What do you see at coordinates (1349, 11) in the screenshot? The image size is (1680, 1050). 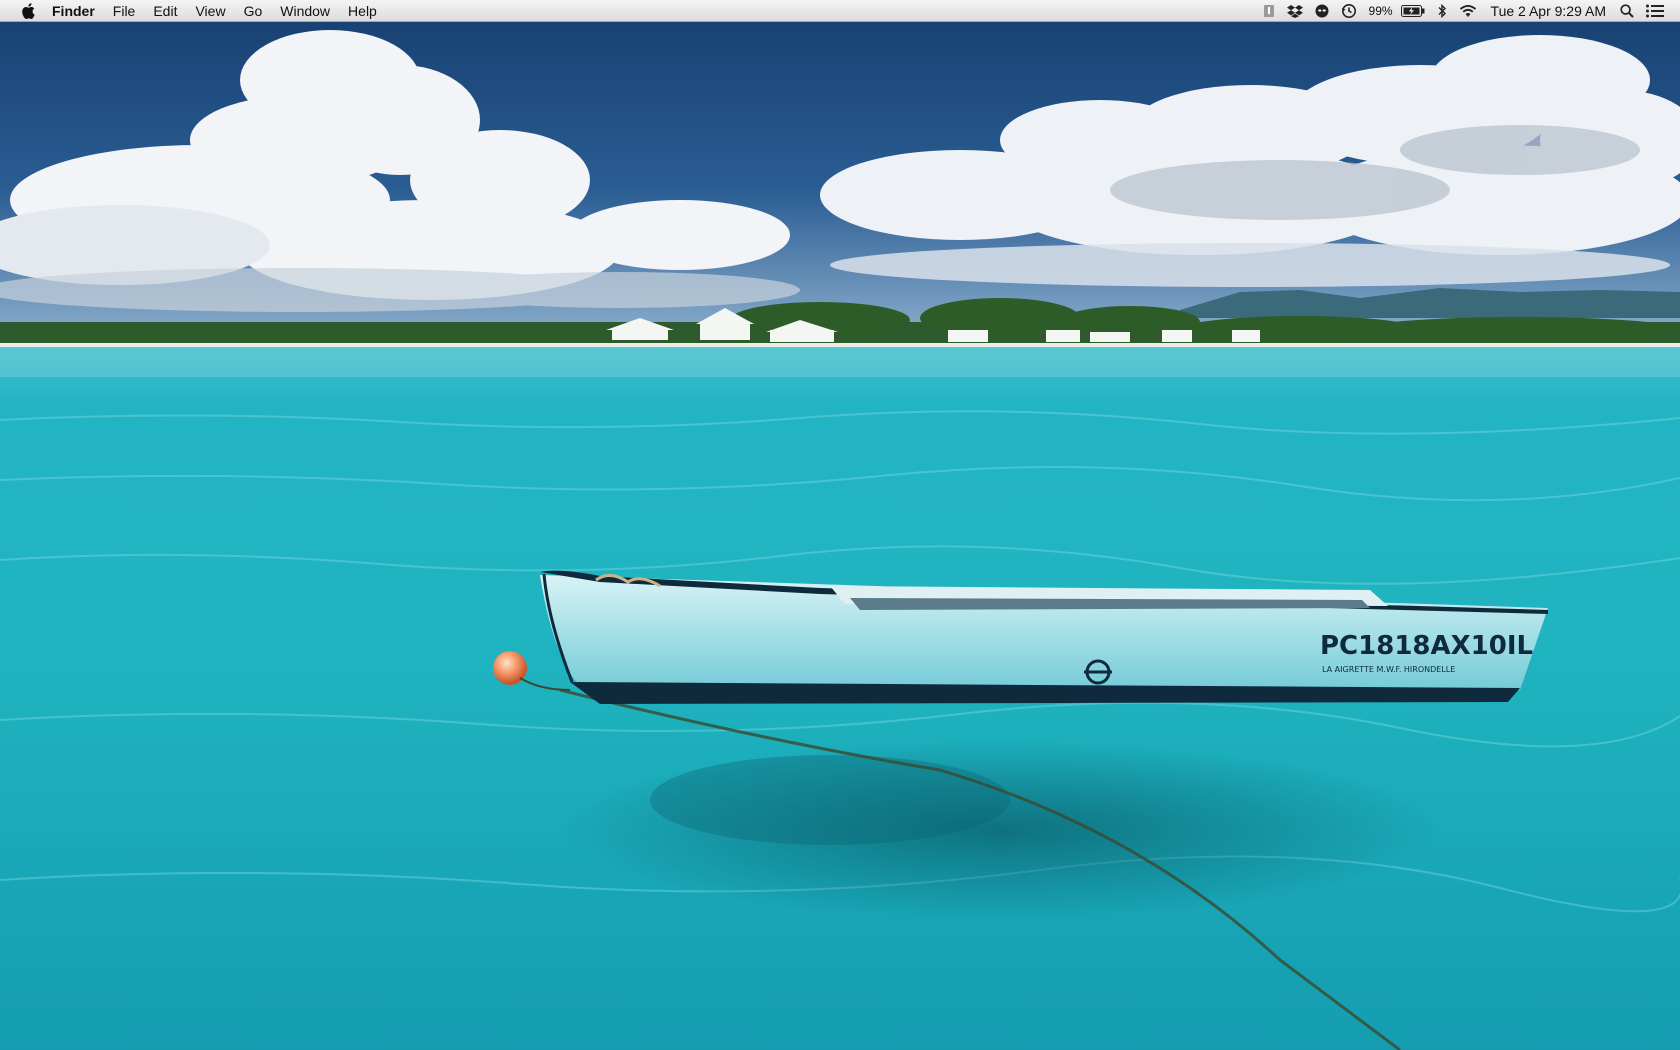 I see `time-machine-icon` at bounding box center [1349, 11].